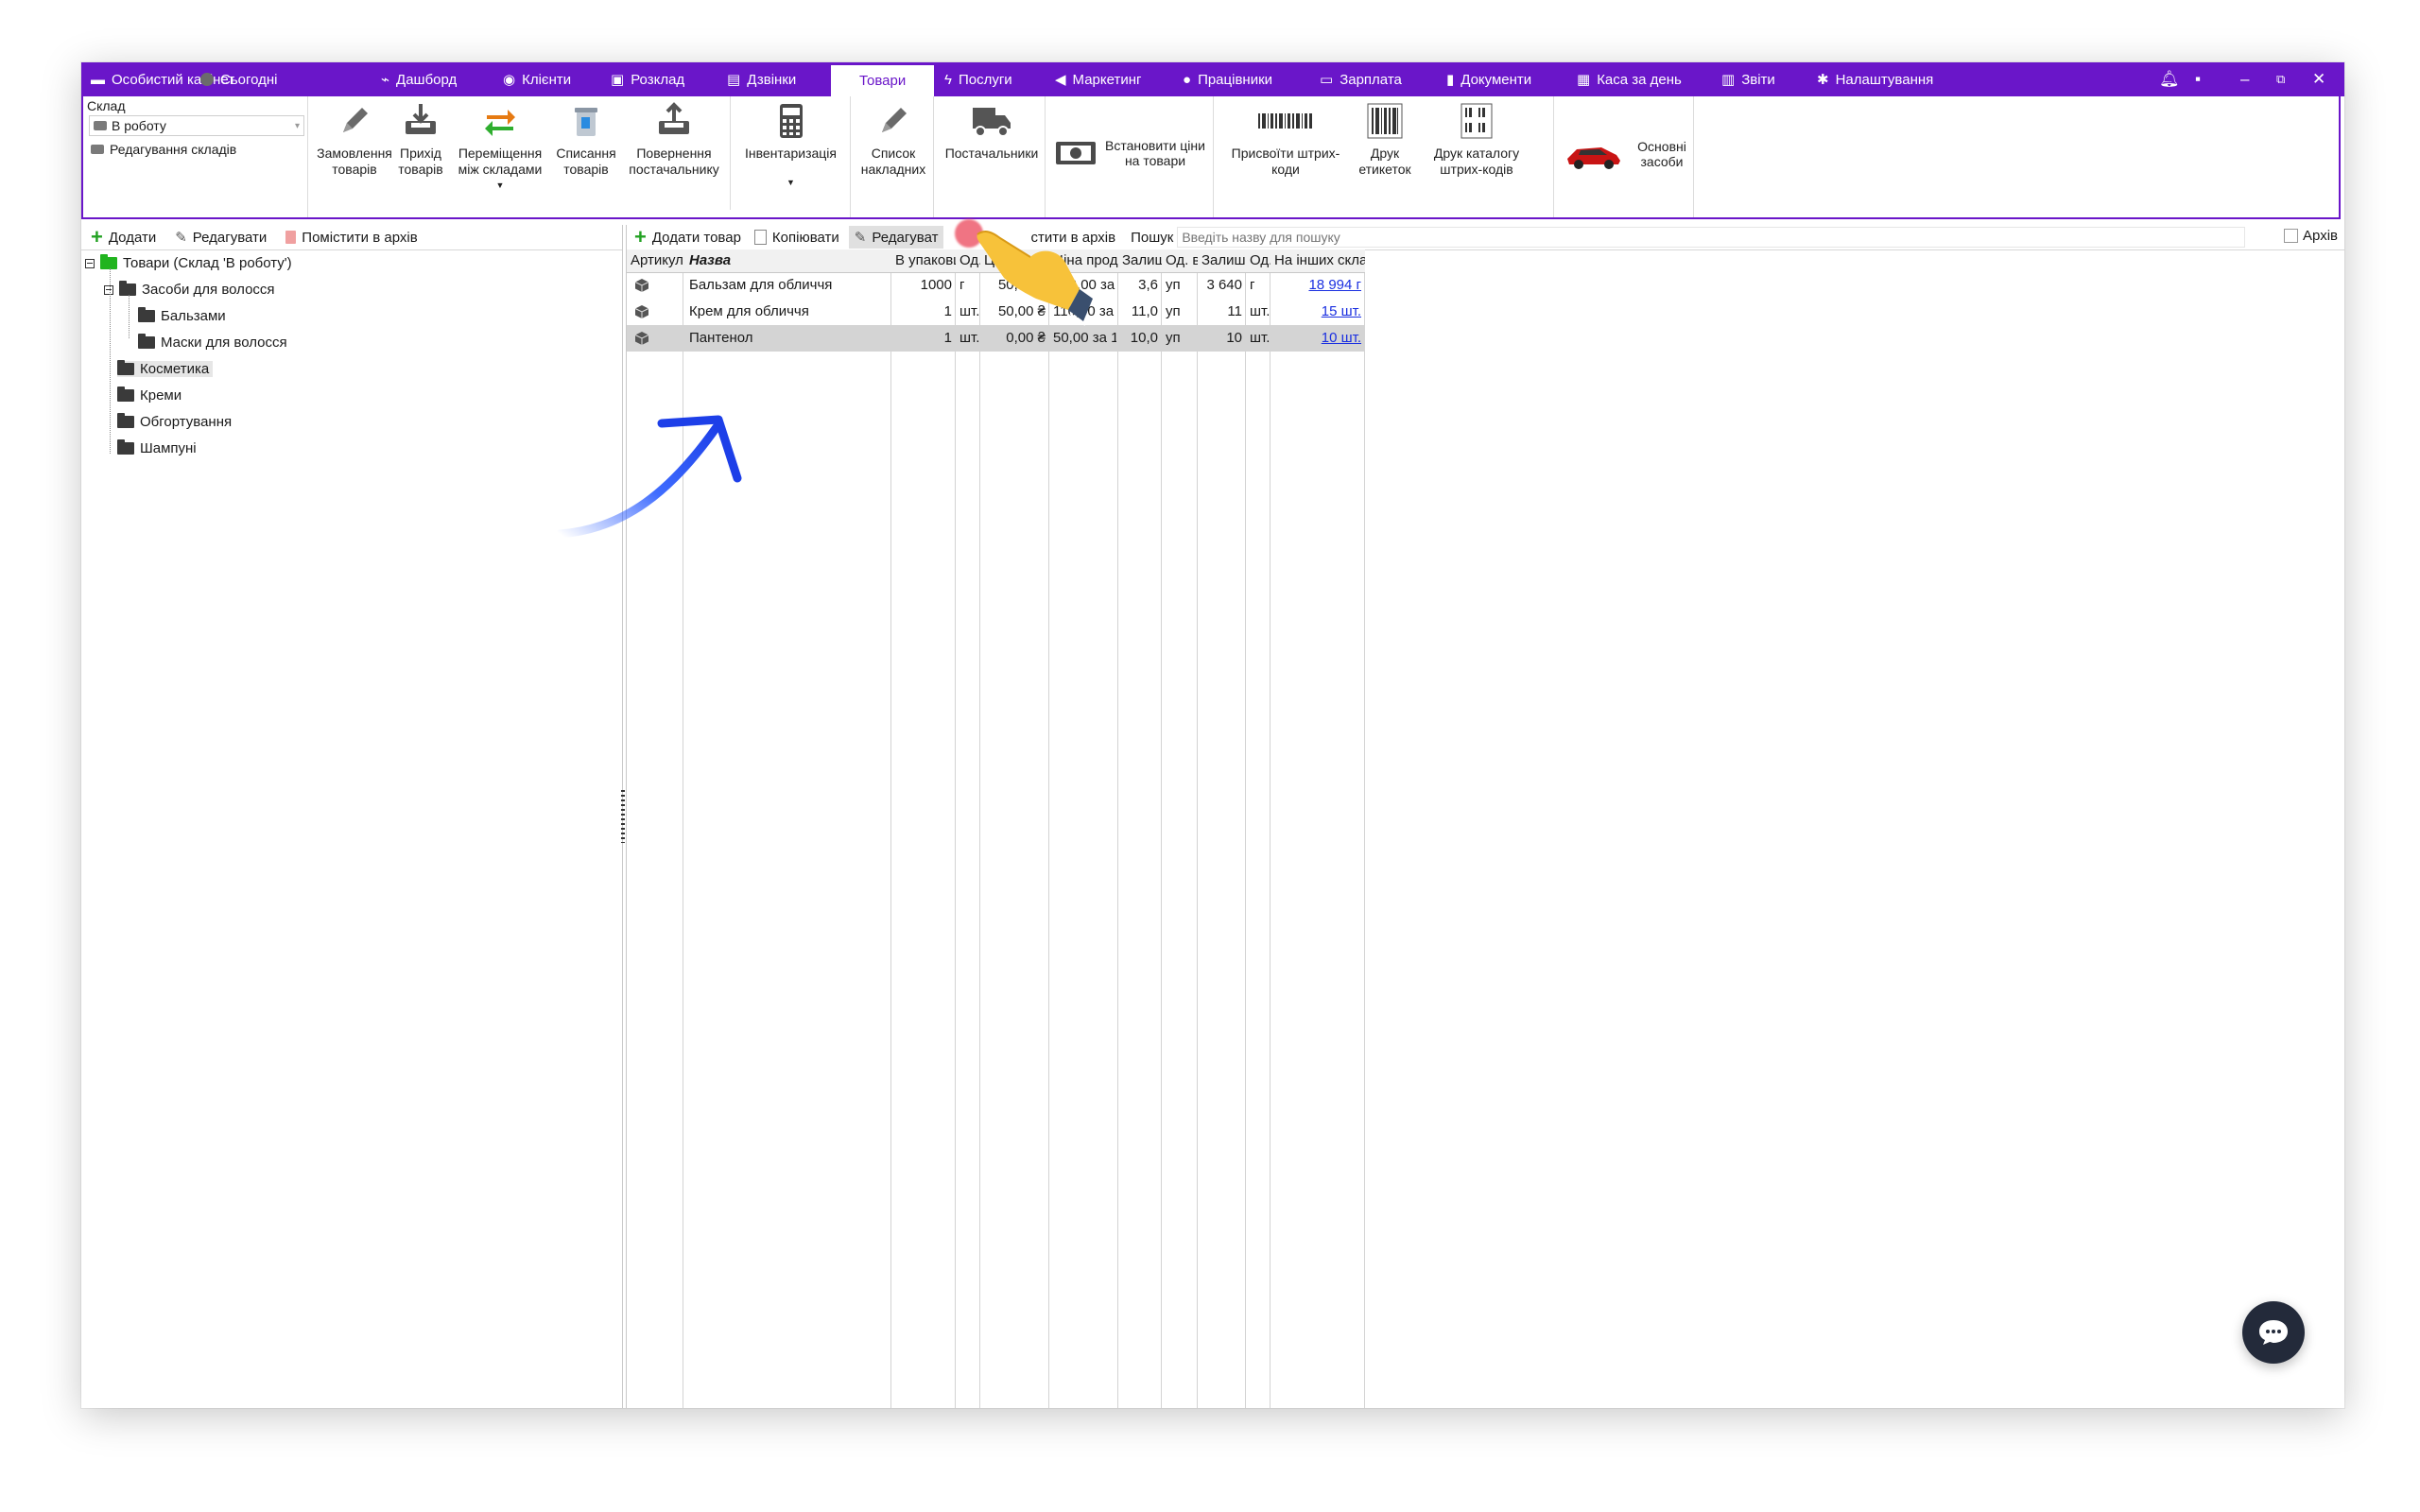 The width and height of the screenshot is (2420, 1512). I want to click on nav-products: Товари, so click(883, 80).